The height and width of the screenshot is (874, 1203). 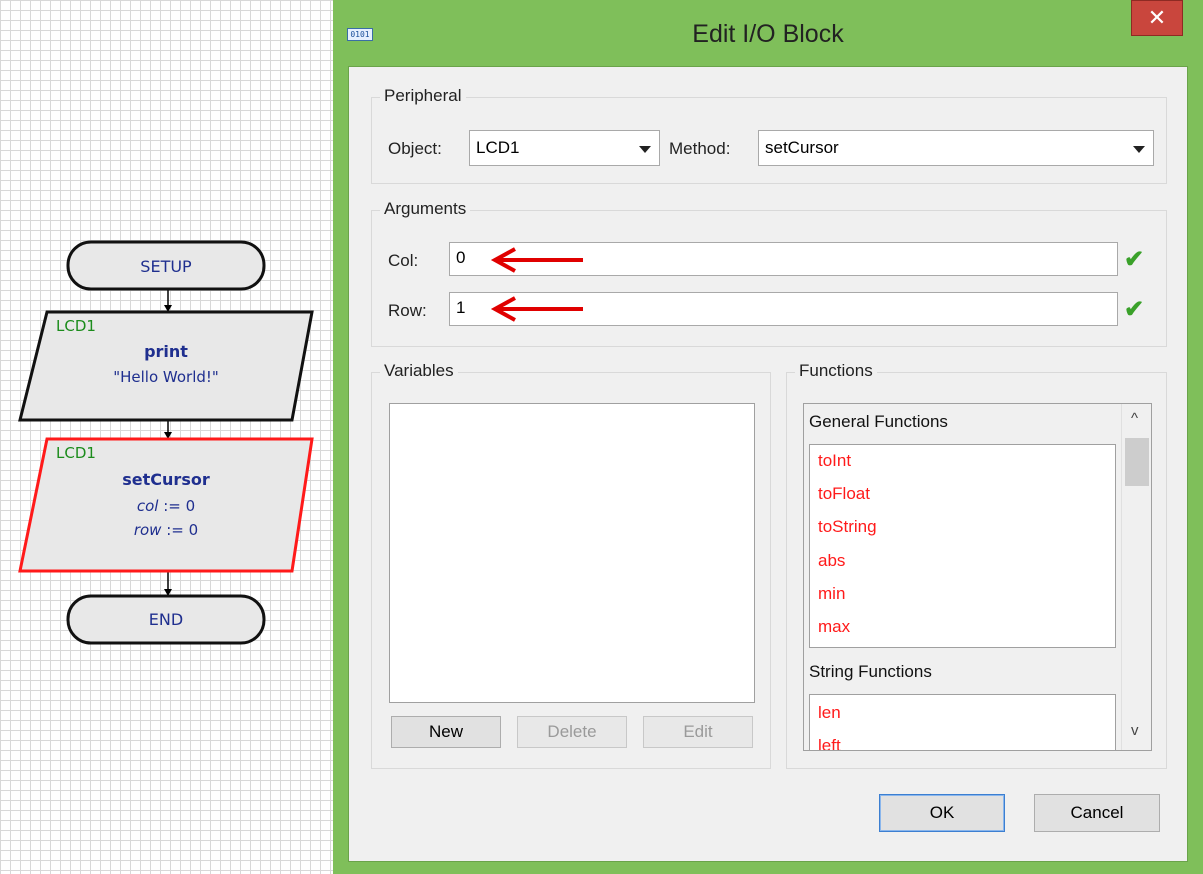 What do you see at coordinates (572, 553) in the screenshot?
I see `variables-list` at bounding box center [572, 553].